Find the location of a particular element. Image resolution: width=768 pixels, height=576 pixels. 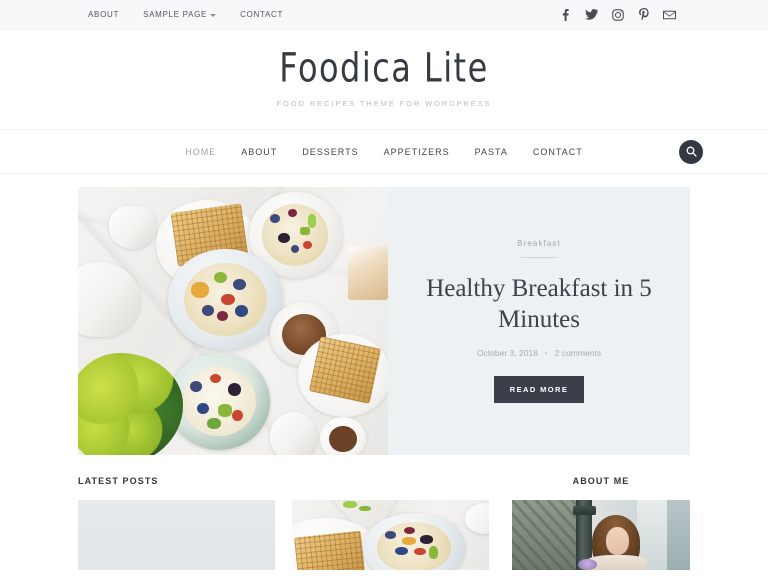

topnav-item-contact: CONTACT is located at coordinates (261, 14).